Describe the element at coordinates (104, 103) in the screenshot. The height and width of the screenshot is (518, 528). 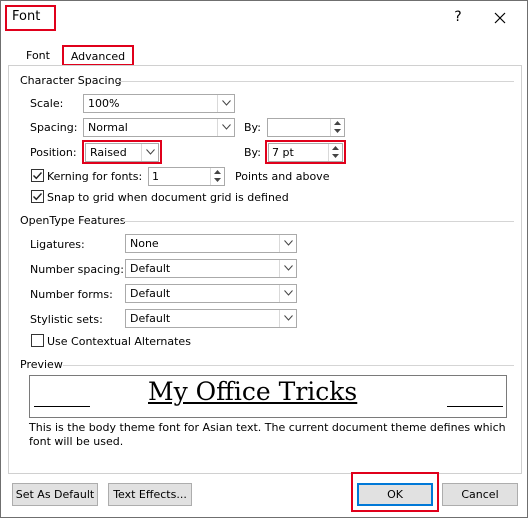
I see `scale-value: 100%` at that location.